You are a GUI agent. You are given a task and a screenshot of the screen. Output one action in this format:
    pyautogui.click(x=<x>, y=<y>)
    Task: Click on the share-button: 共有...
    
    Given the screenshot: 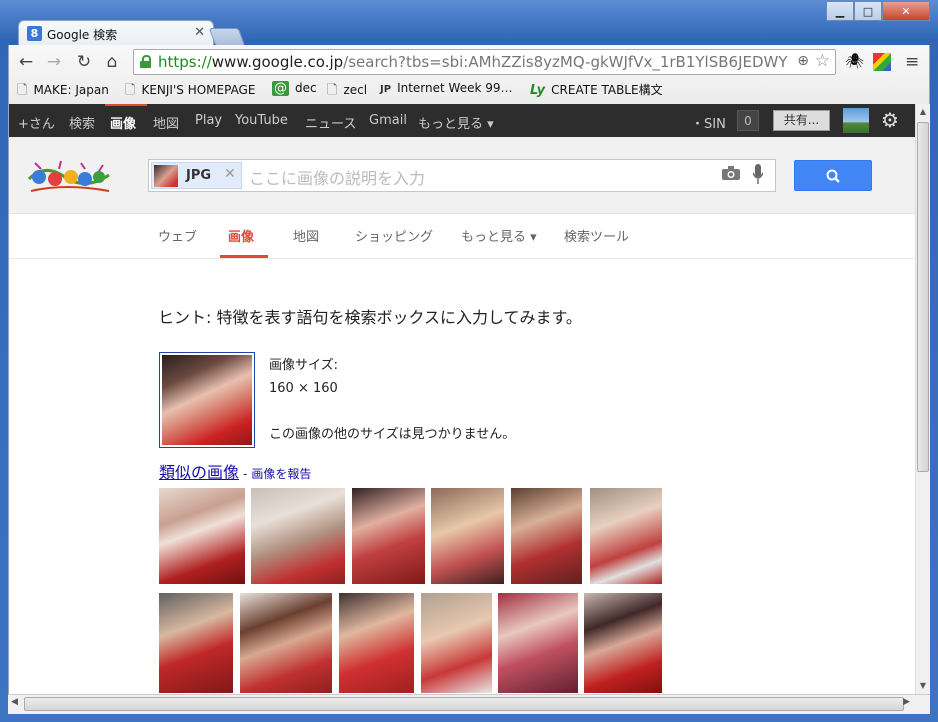 What is the action you would take?
    pyautogui.click(x=801, y=120)
    